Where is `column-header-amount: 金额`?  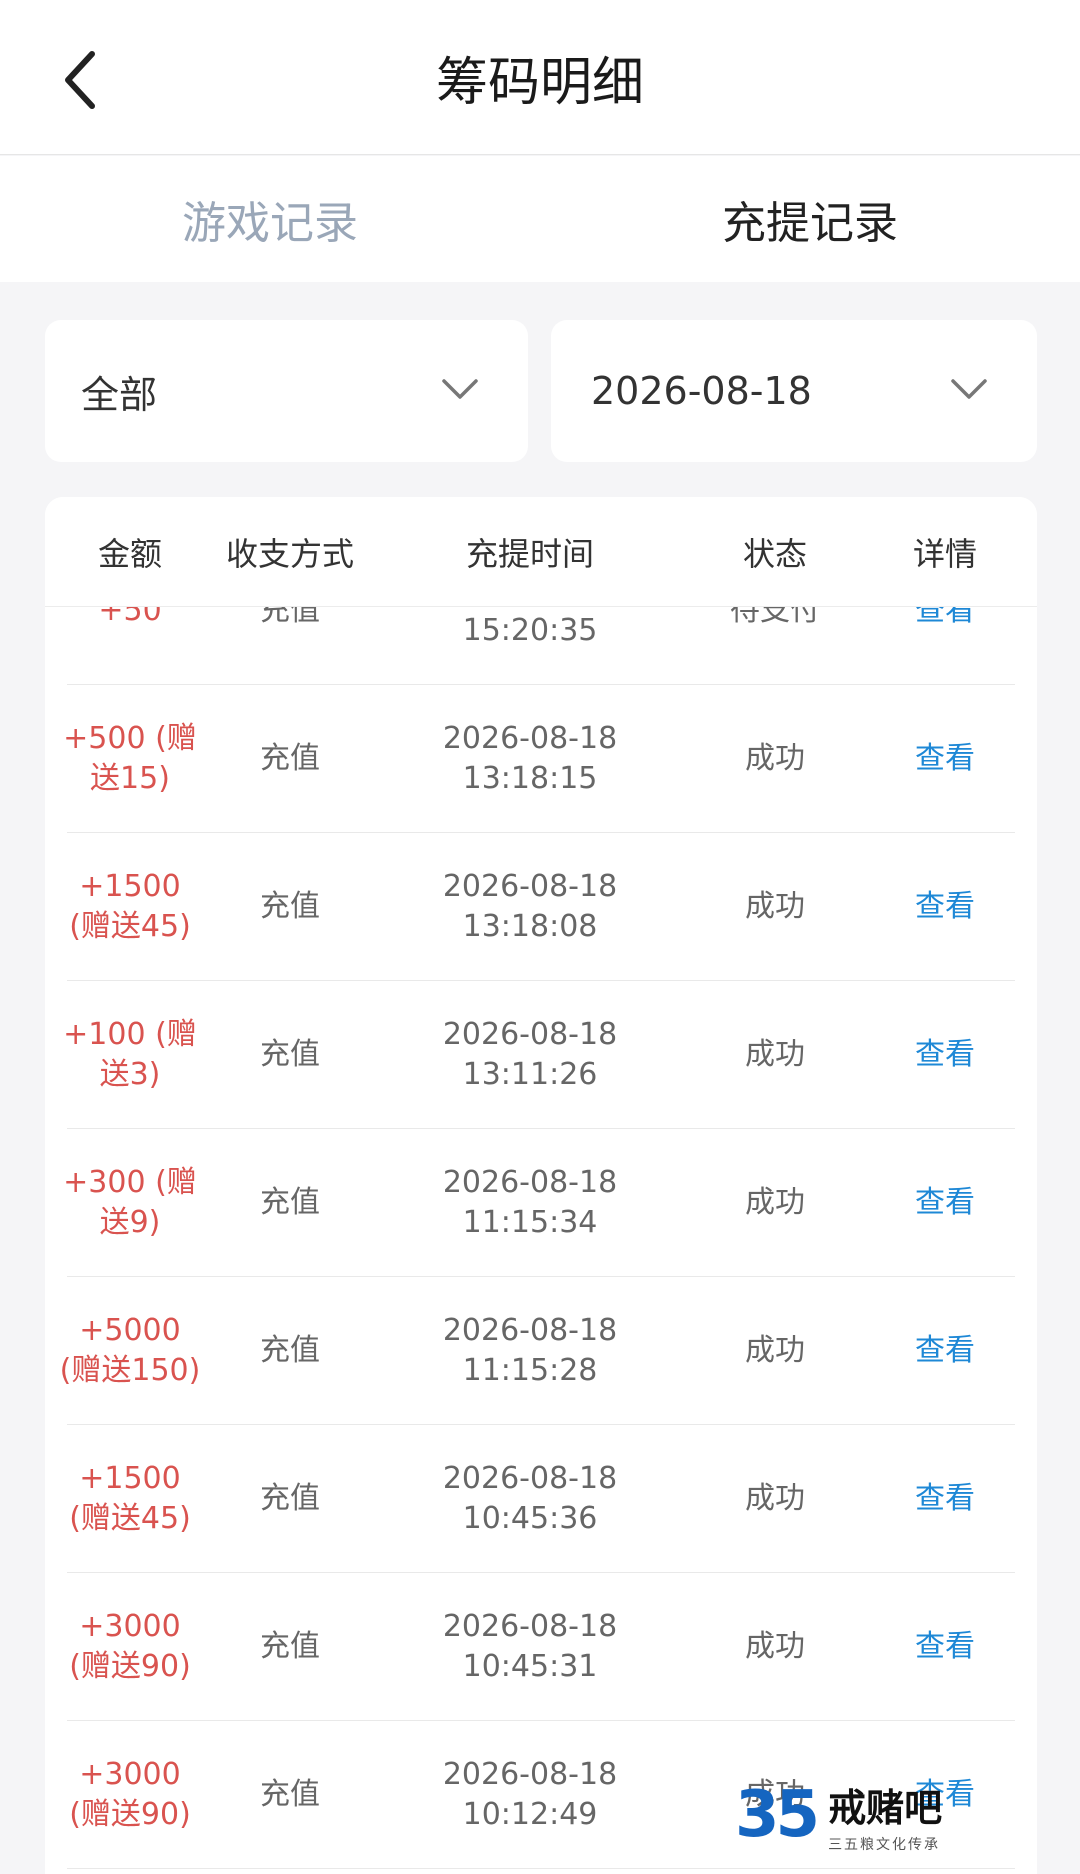
column-header-amount: 金额 is located at coordinates (129, 554).